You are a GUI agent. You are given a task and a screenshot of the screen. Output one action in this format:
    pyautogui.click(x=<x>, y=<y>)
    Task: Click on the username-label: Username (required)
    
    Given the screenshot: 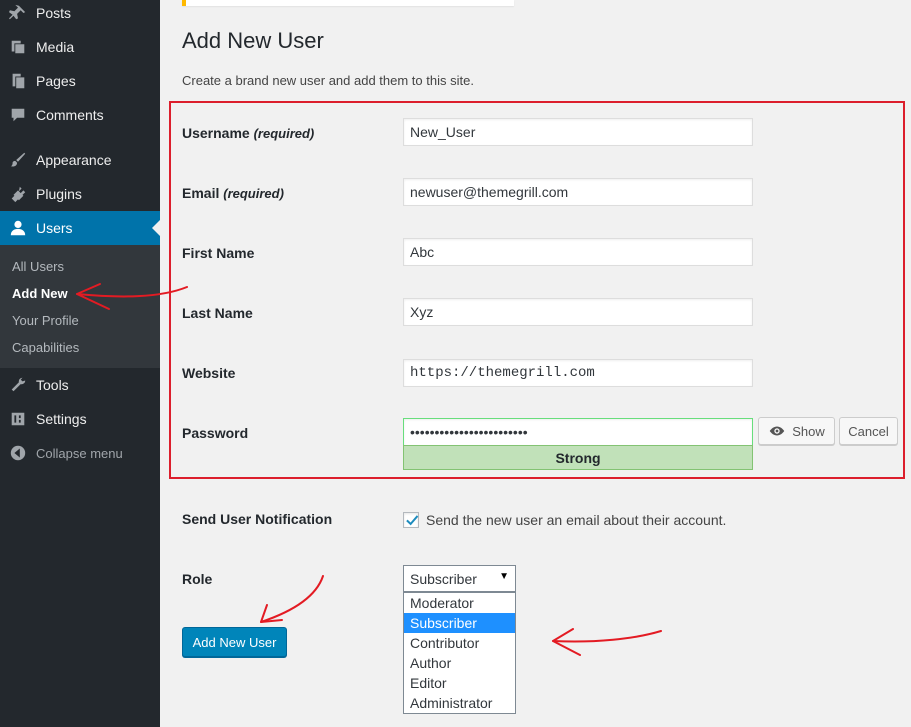 What is the action you would take?
    pyautogui.click(x=248, y=133)
    